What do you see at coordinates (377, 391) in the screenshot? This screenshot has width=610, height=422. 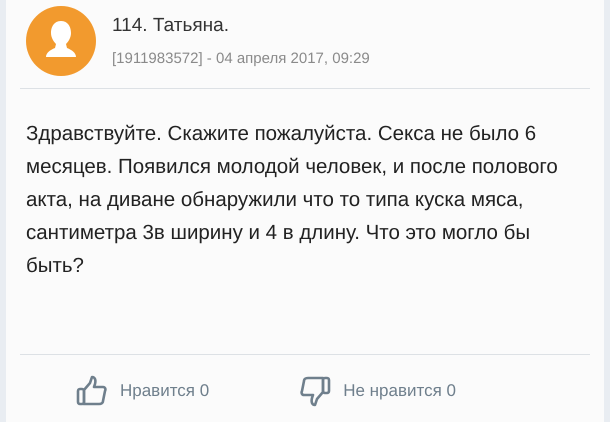 I see `dislike-button: Не нравится 0` at bounding box center [377, 391].